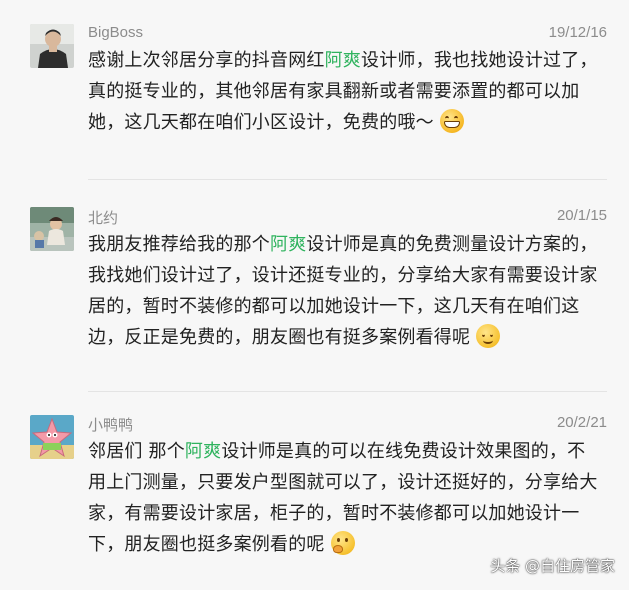  I want to click on comment-date: 20/2/21, so click(581, 422).